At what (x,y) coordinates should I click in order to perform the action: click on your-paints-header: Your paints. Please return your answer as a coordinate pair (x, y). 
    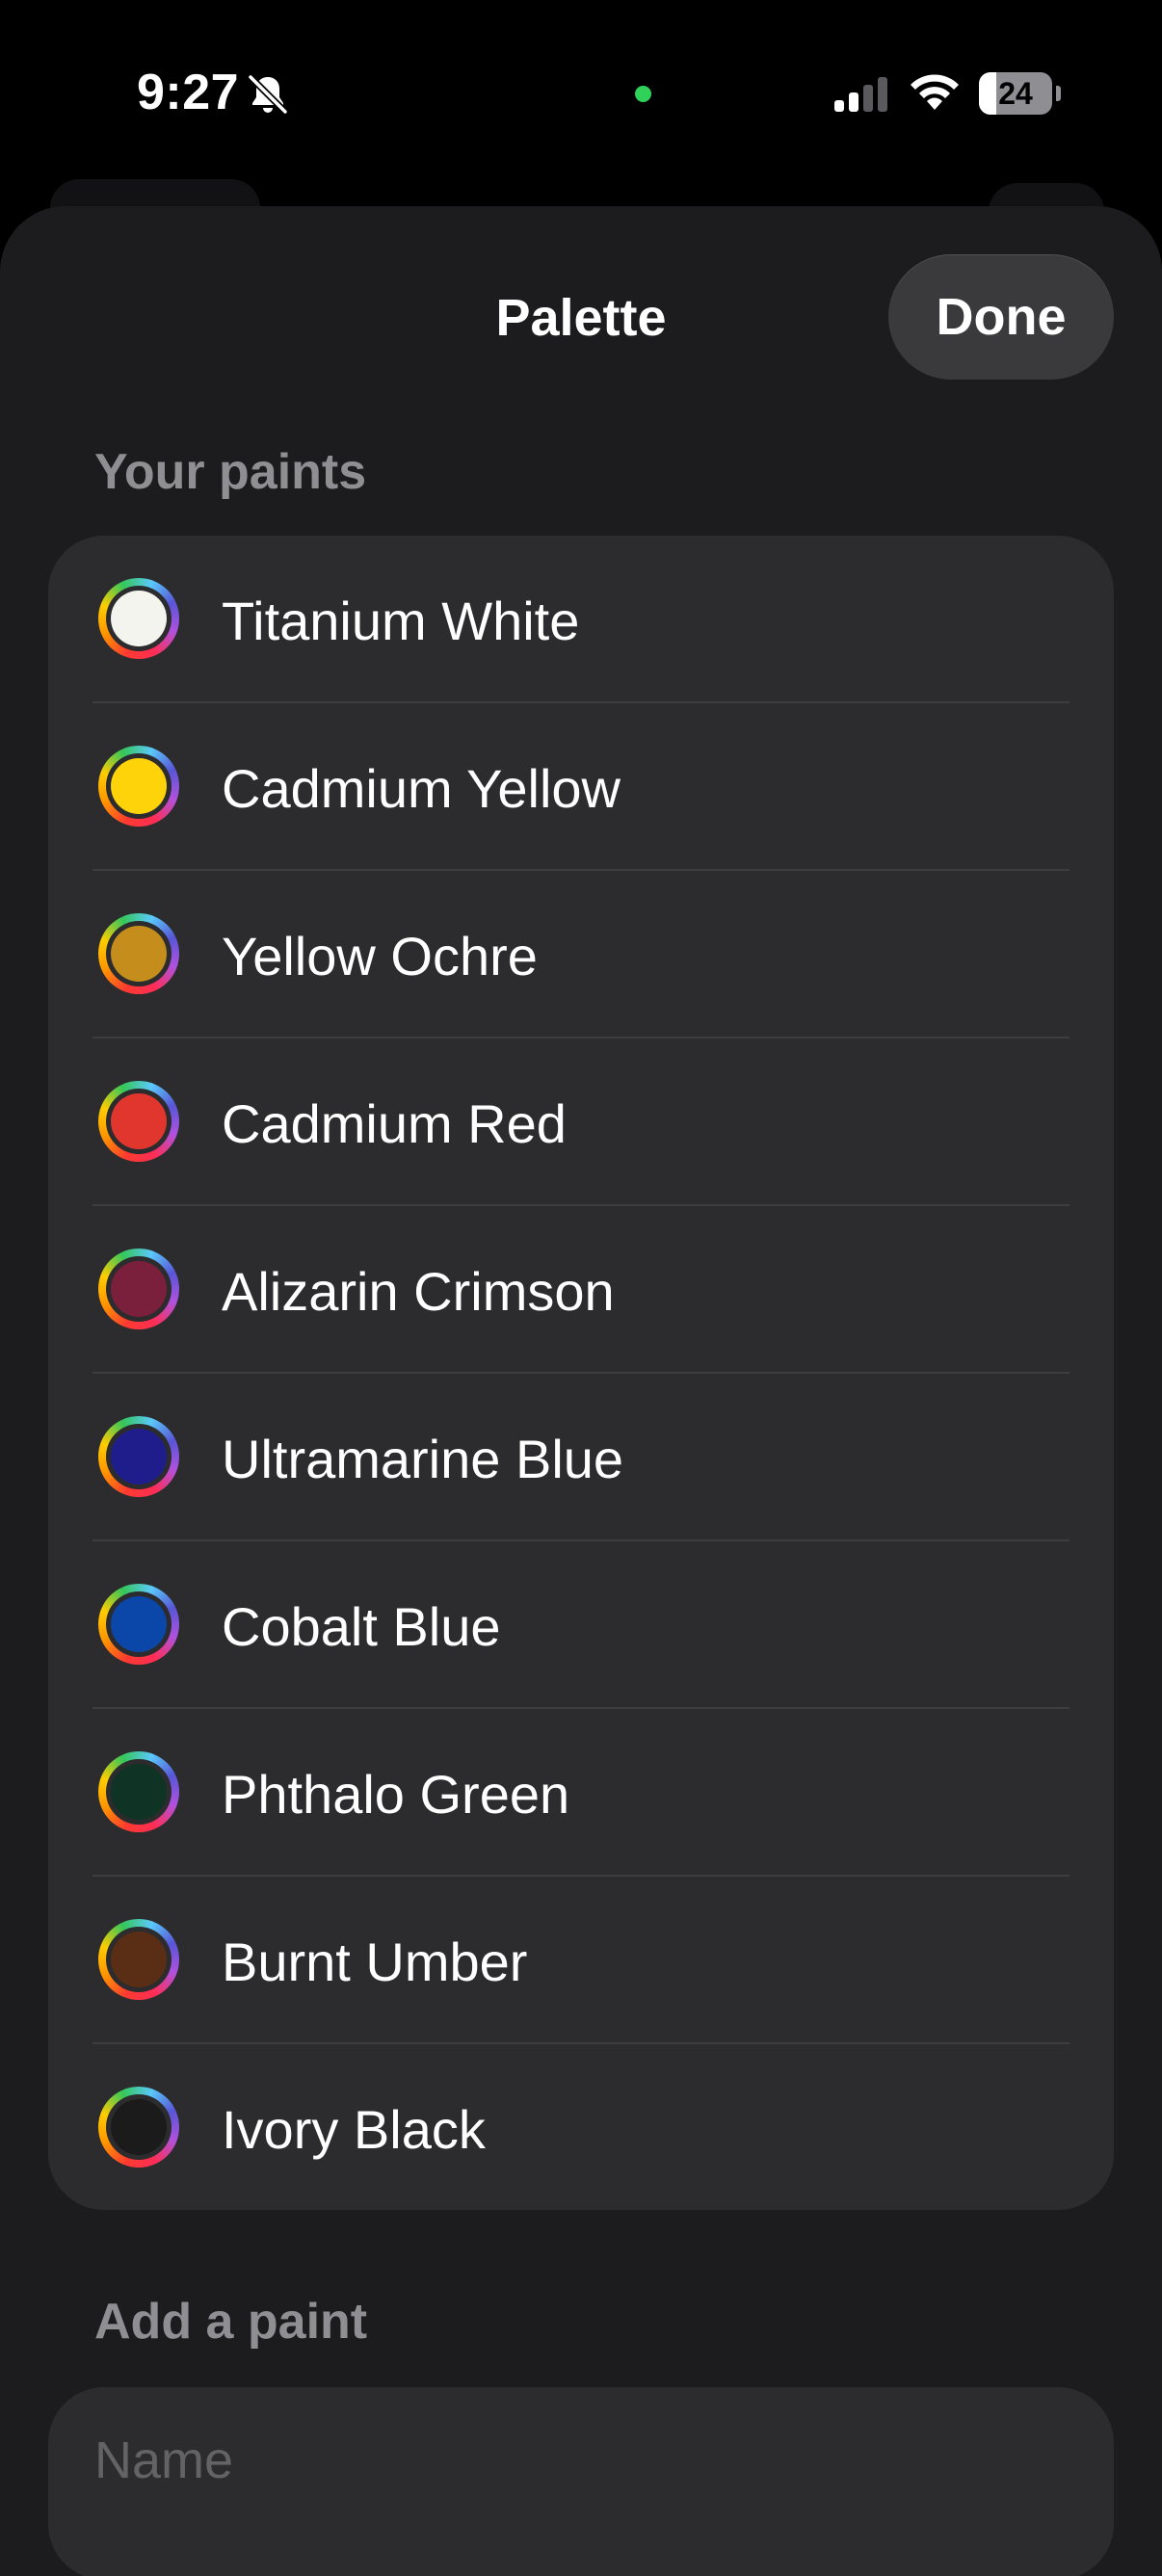
    Looking at the image, I should click on (231, 472).